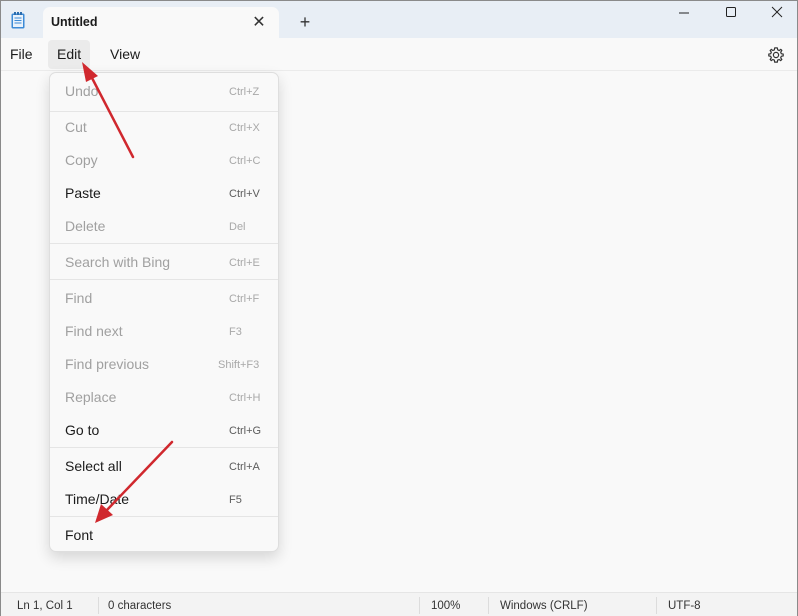  Describe the element at coordinates (245, 431) in the screenshot. I see `menu-item-shortcut: Ctrl+G` at that location.